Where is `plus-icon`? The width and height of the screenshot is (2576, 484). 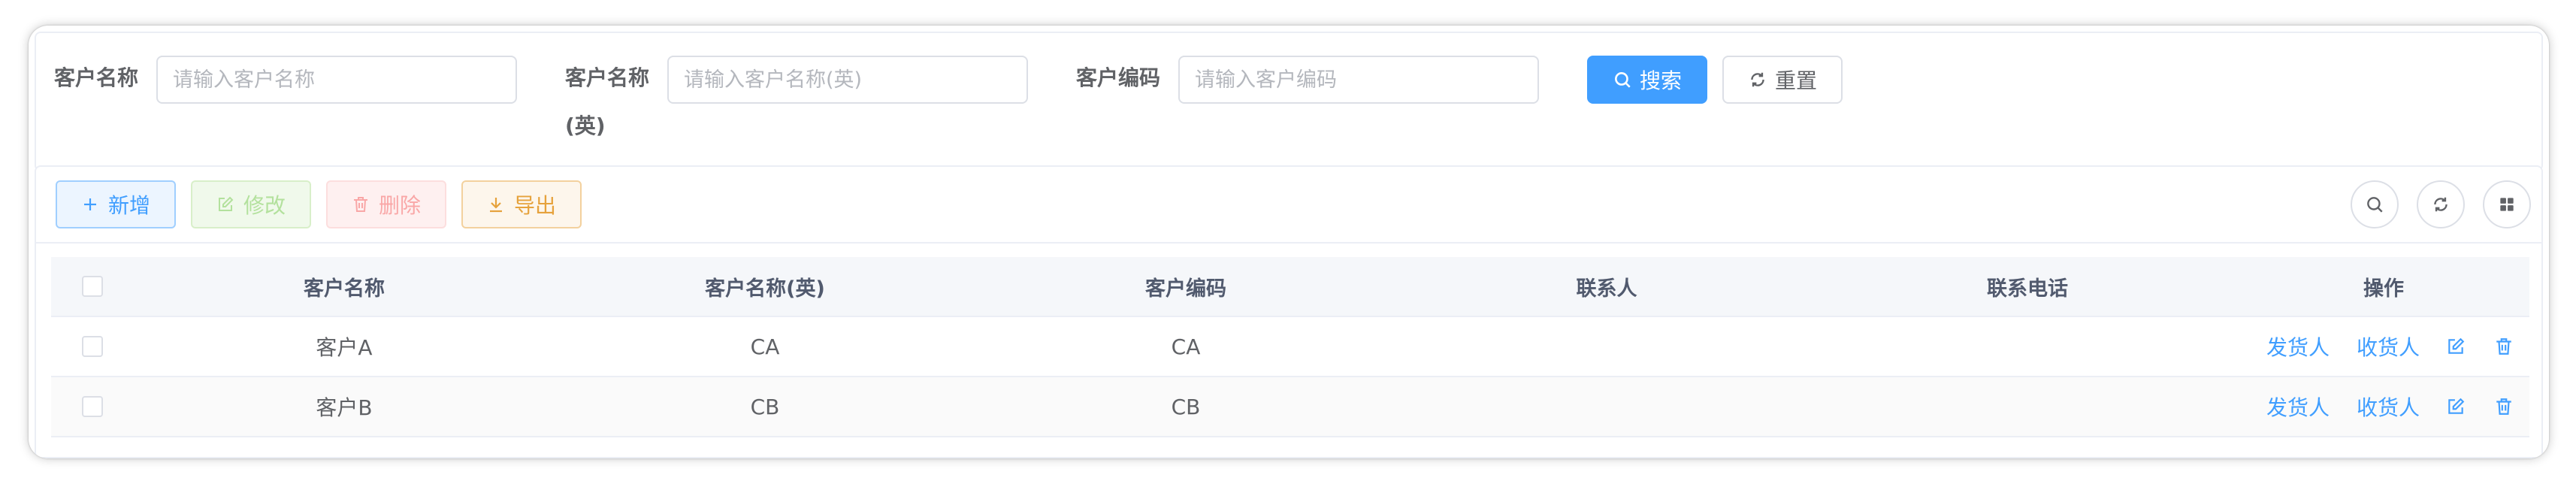 plus-icon is located at coordinates (89, 204).